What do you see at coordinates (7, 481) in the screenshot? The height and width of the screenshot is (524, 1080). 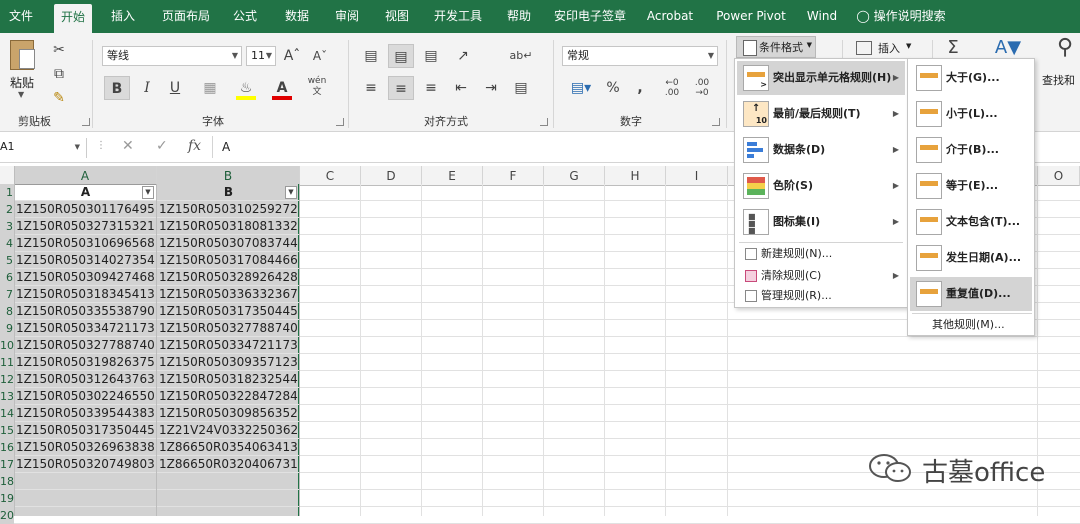 I see `row-header: 18` at bounding box center [7, 481].